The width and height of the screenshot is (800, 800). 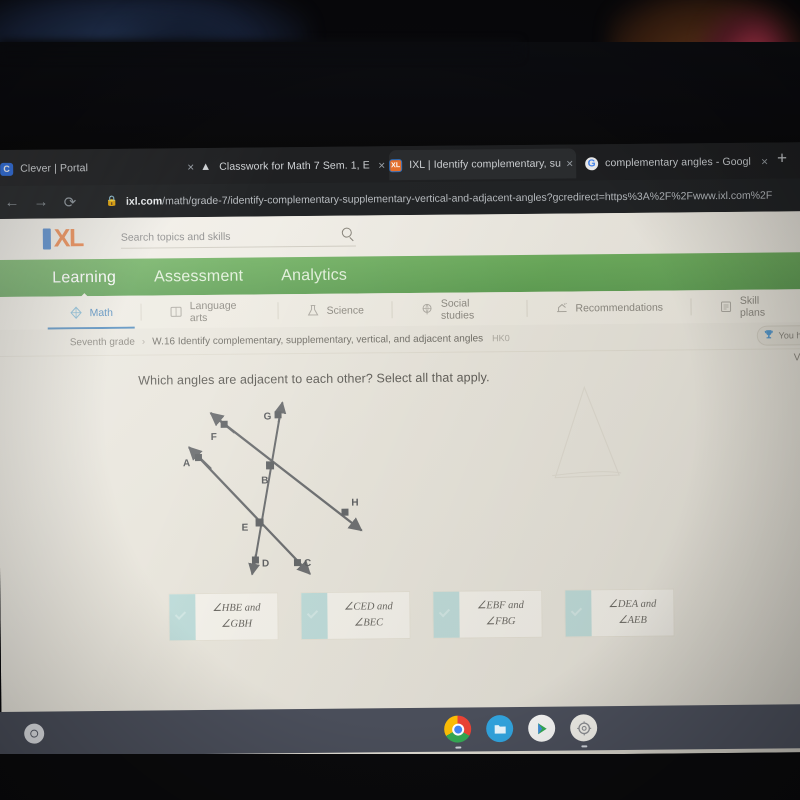 I want to click on answer-option-4: ∠DEA and ∠AEB, so click(x=619, y=613).